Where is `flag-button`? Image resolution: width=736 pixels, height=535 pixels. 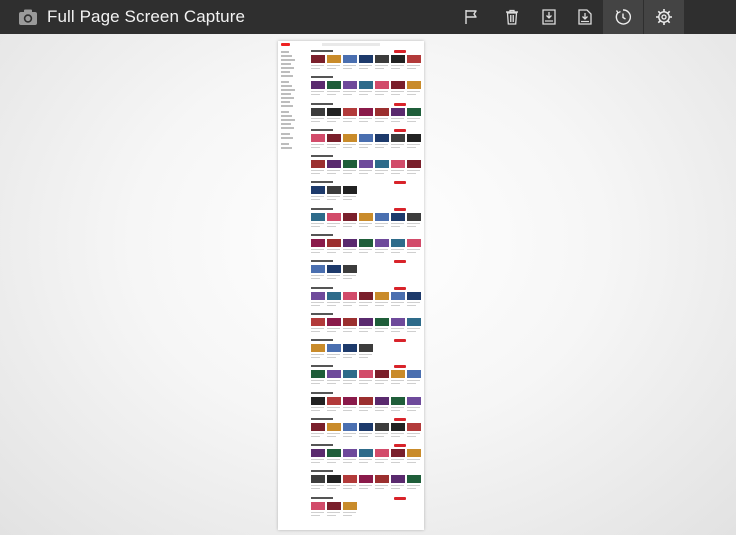 flag-button is located at coordinates (471, 17).